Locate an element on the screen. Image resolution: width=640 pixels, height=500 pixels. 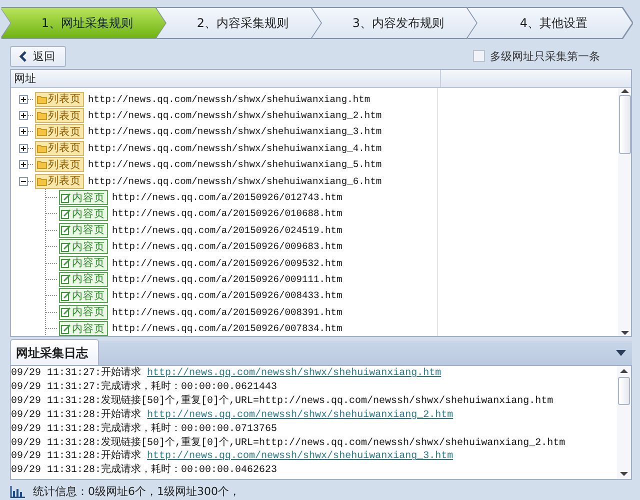
url-text: http://news.qq.com/a/20150926/008391.htm is located at coordinates (227, 312).